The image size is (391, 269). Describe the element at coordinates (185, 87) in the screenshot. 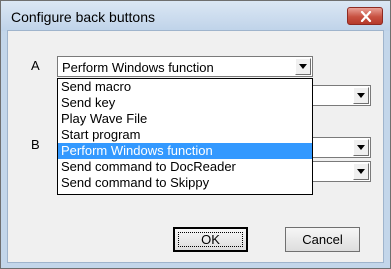

I see `dropdown-option: Send macro` at that location.